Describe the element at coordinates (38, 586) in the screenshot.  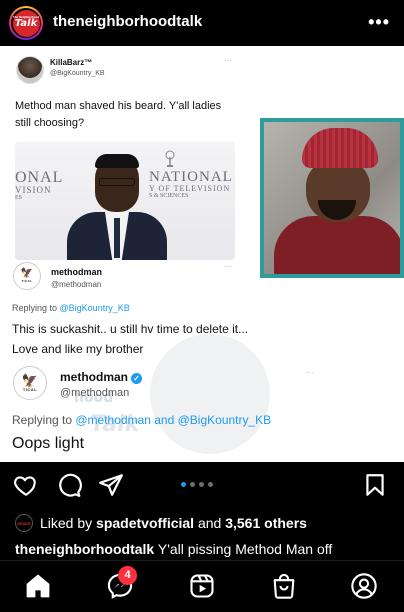
I see `home-icon` at that location.